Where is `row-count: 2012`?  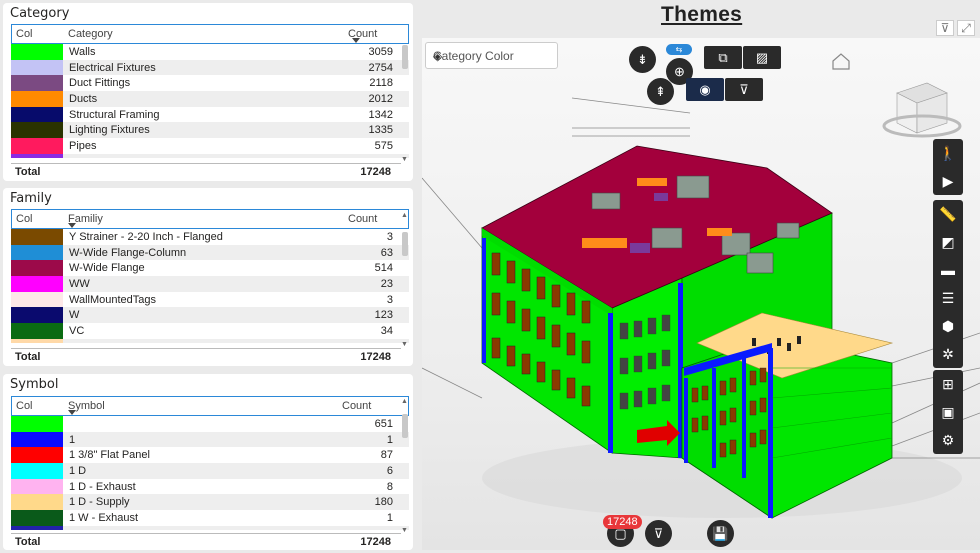 row-count: 2012 is located at coordinates (380, 98).